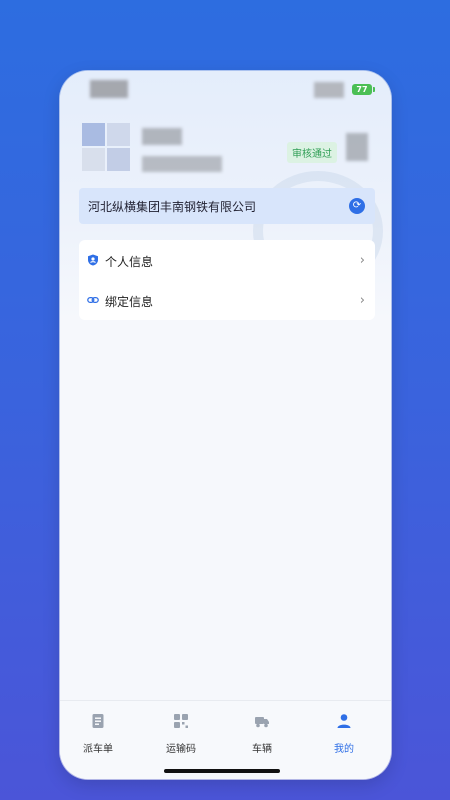 The width and height of the screenshot is (450, 800). What do you see at coordinates (344, 749) in the screenshot?
I see `tab-label: 我的` at bounding box center [344, 749].